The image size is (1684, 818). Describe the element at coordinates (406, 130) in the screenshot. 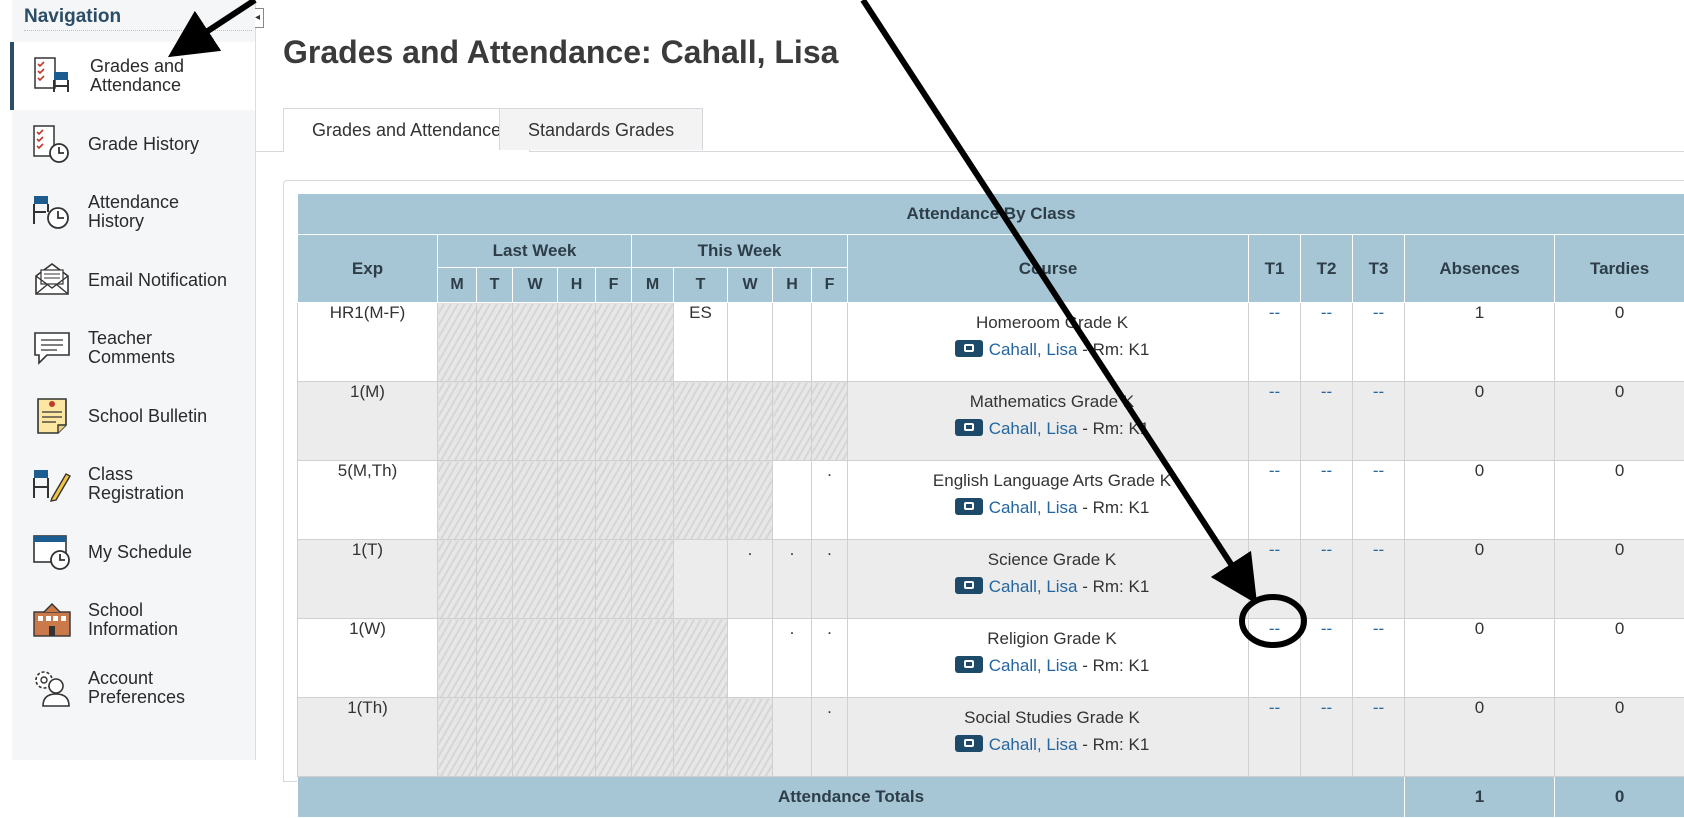

I see `tab-grades-and-attendance: Grades and Attendance` at that location.